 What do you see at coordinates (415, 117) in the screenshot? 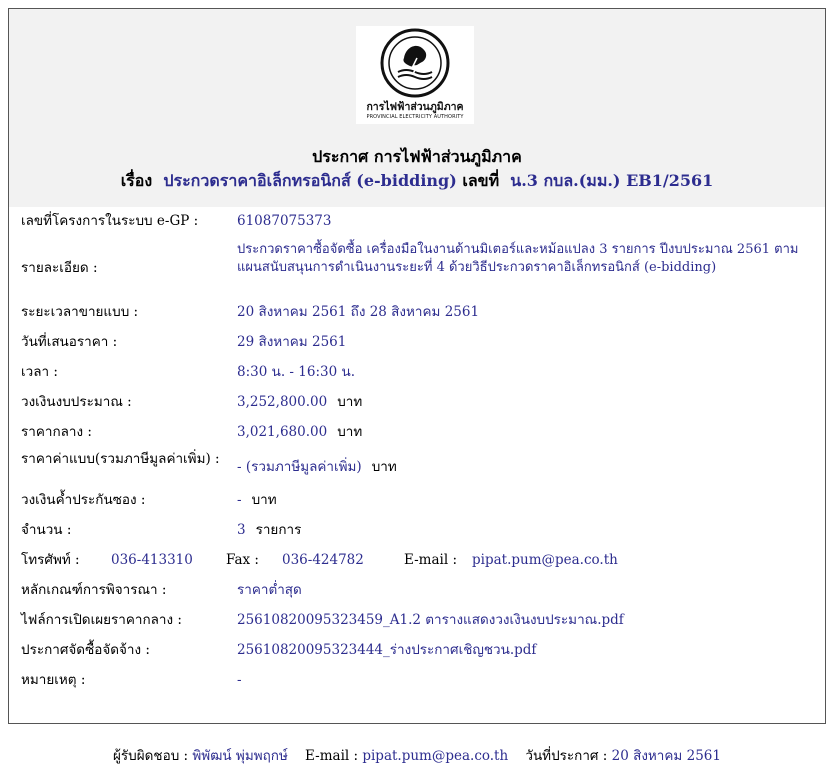
I see `logo-text-en: PROVINCIAL ELECTRICITY AUTHORITY` at bounding box center [415, 117].